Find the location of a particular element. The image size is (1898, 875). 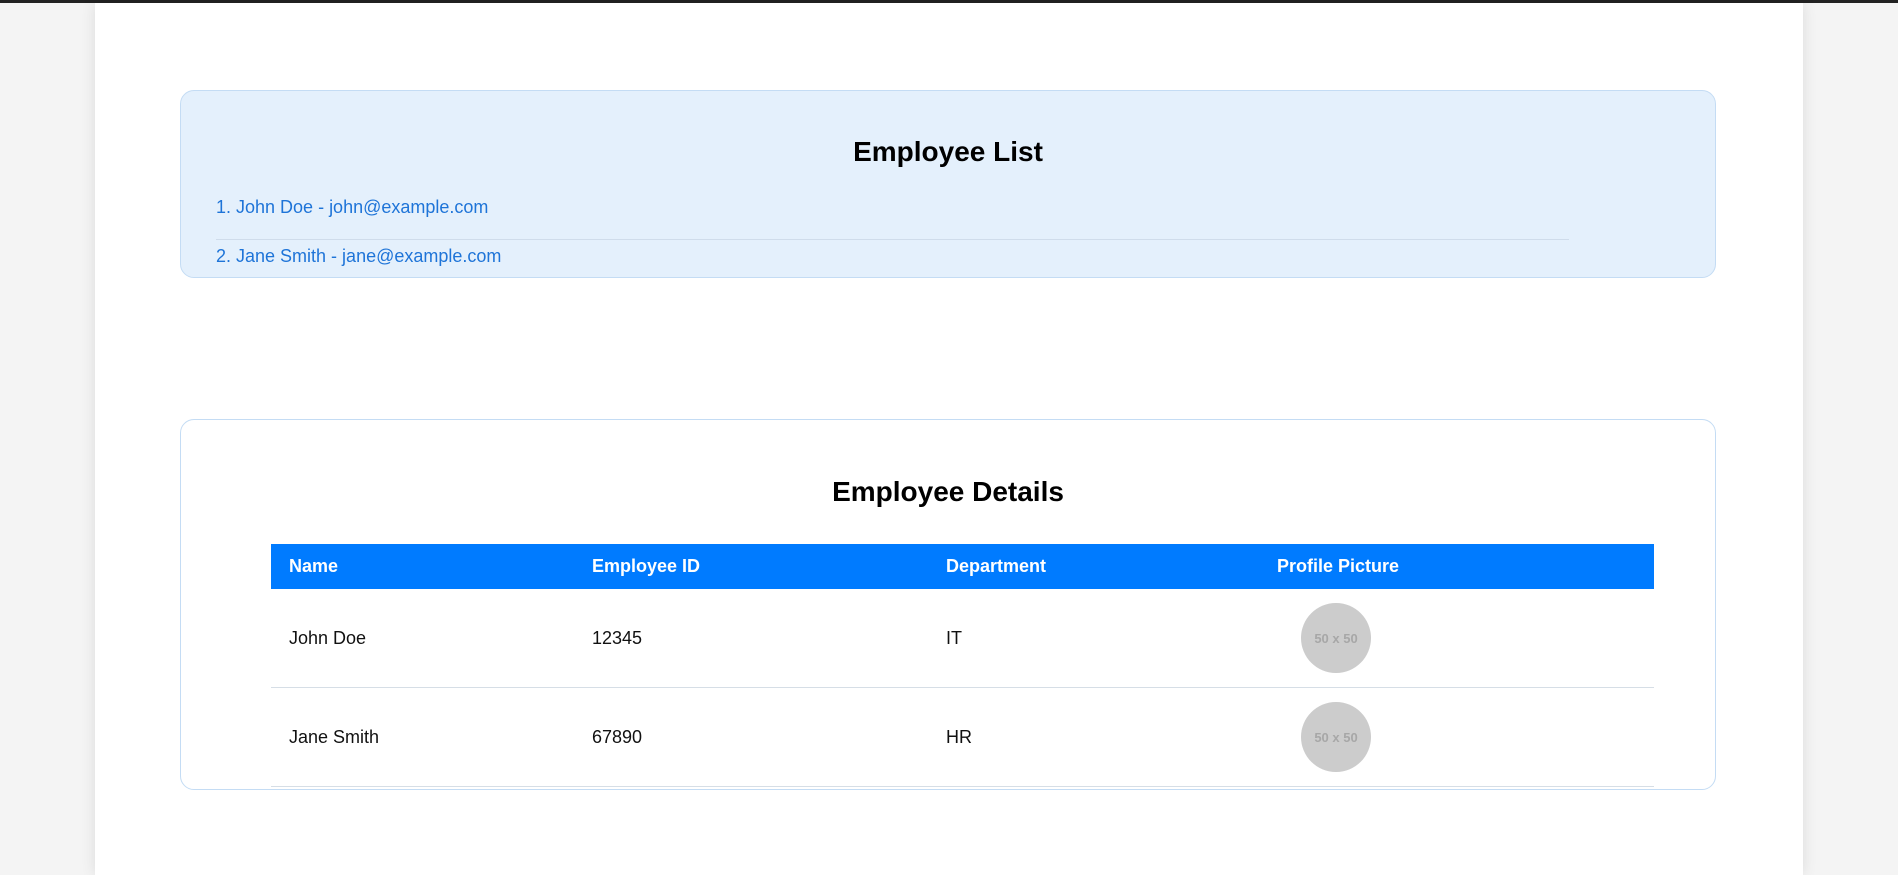

employee-list-title: Employee List is located at coordinates (948, 151).